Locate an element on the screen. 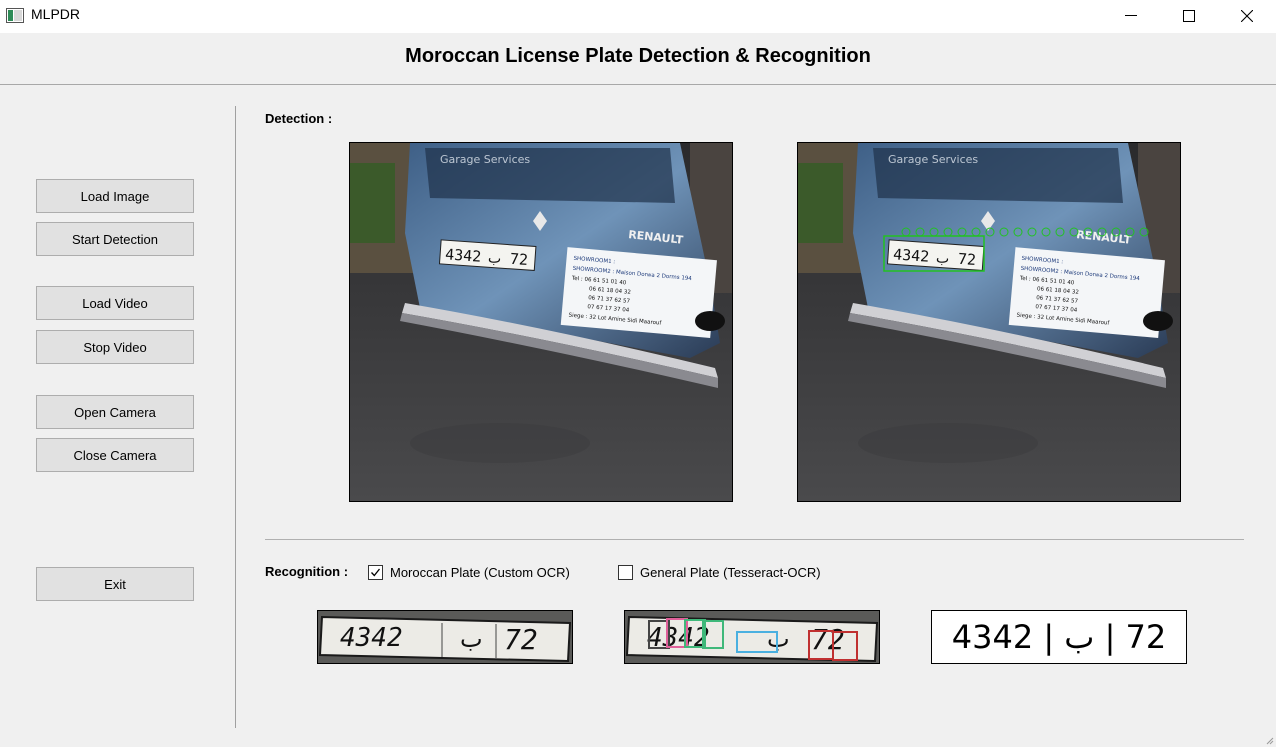 This screenshot has width=1276, height=747. checkmark-icon is located at coordinates (376, 572).